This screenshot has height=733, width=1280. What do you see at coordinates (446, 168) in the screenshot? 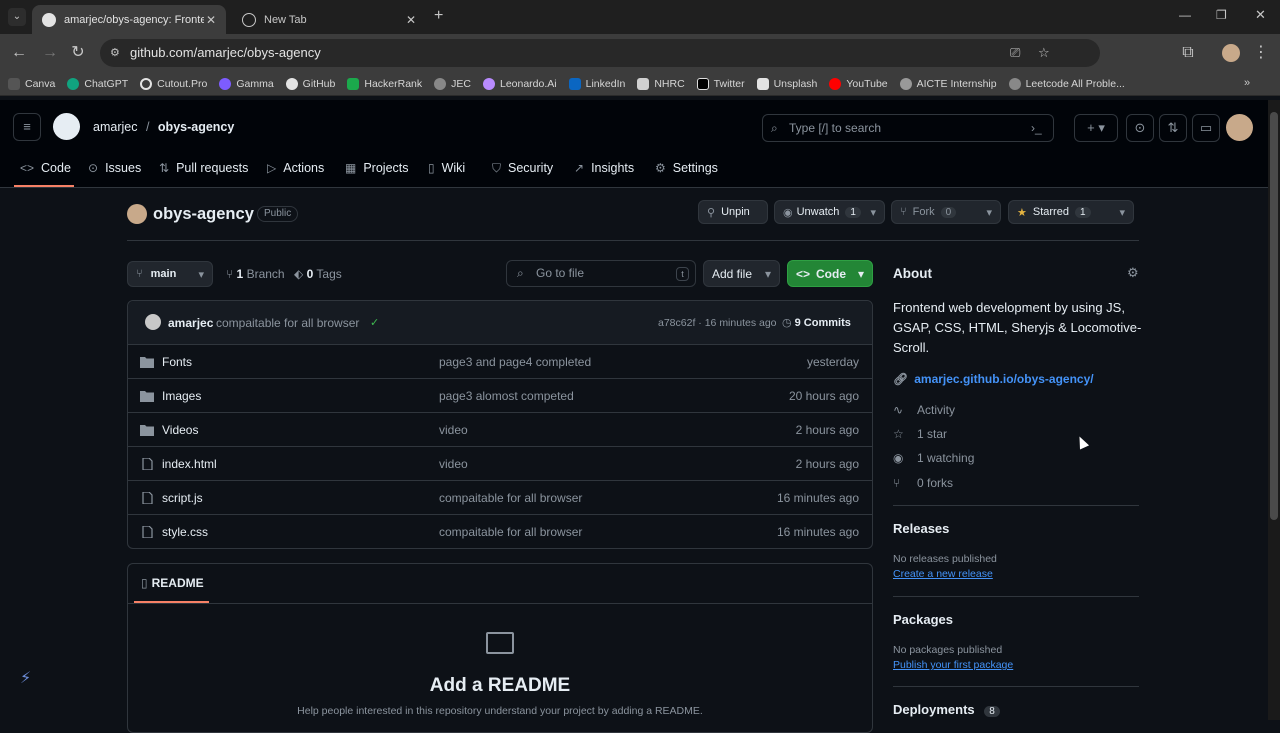
I see `tab-wiki: ▯ Wiki` at bounding box center [446, 168].